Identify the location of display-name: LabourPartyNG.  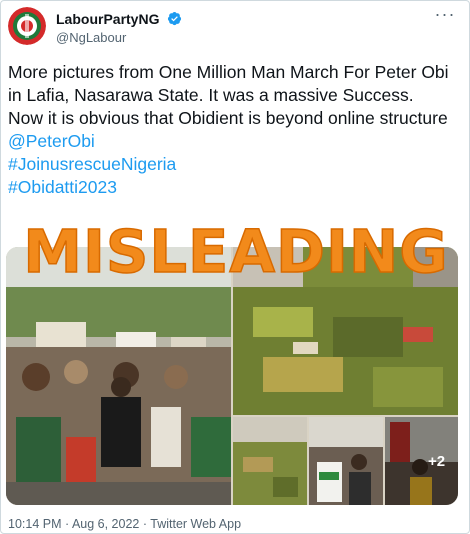
(107, 19).